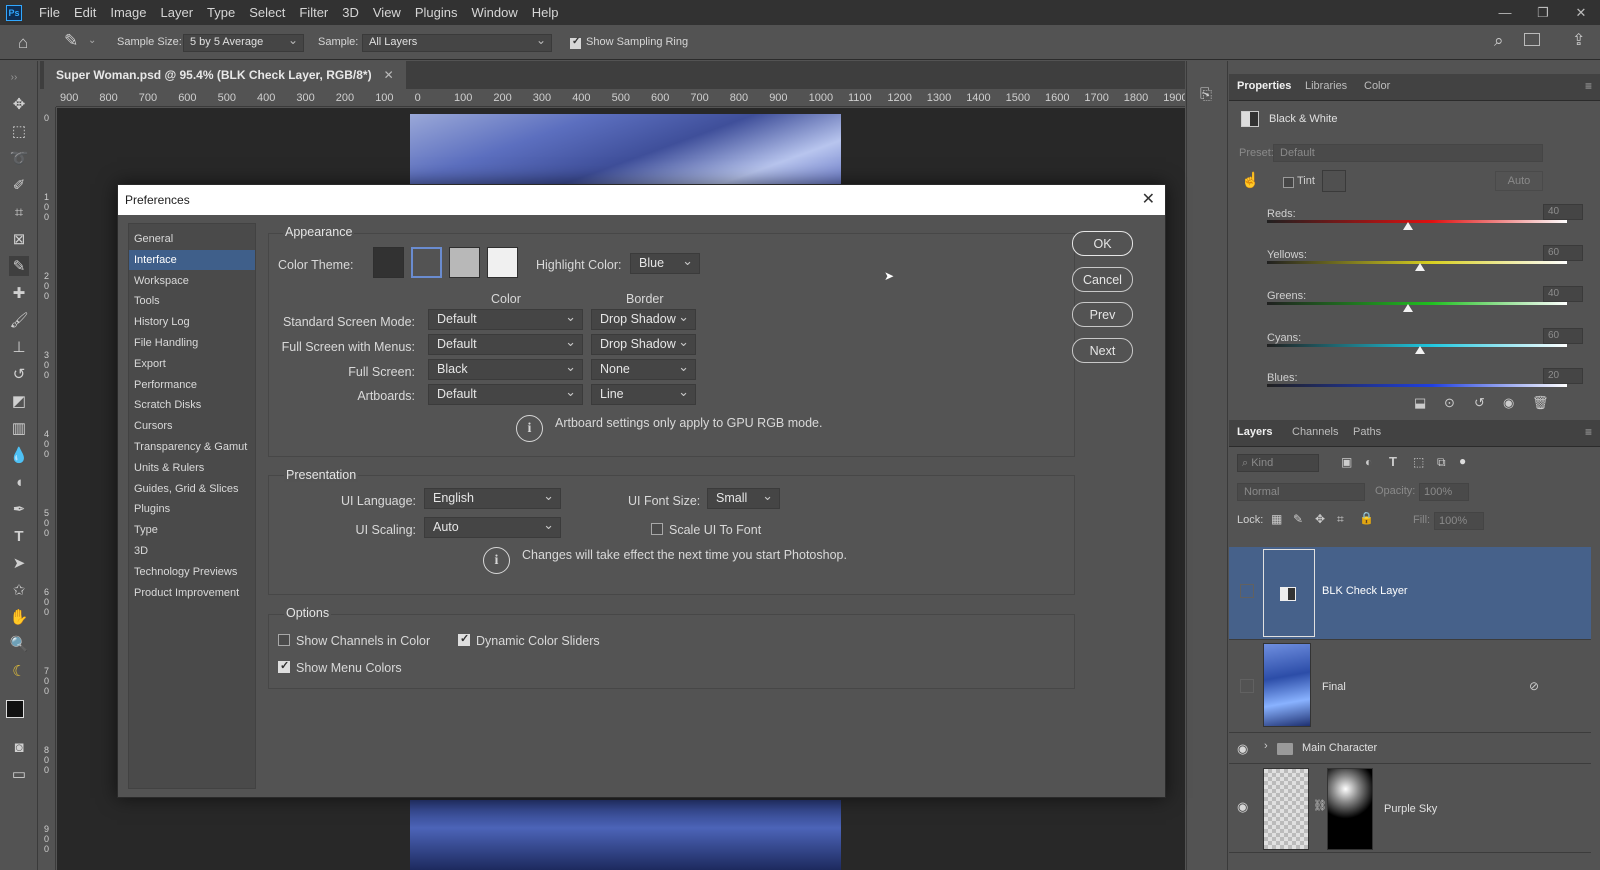  Describe the element at coordinates (1366, 518) in the screenshot. I see `lock-all-icon: 🔒` at that location.